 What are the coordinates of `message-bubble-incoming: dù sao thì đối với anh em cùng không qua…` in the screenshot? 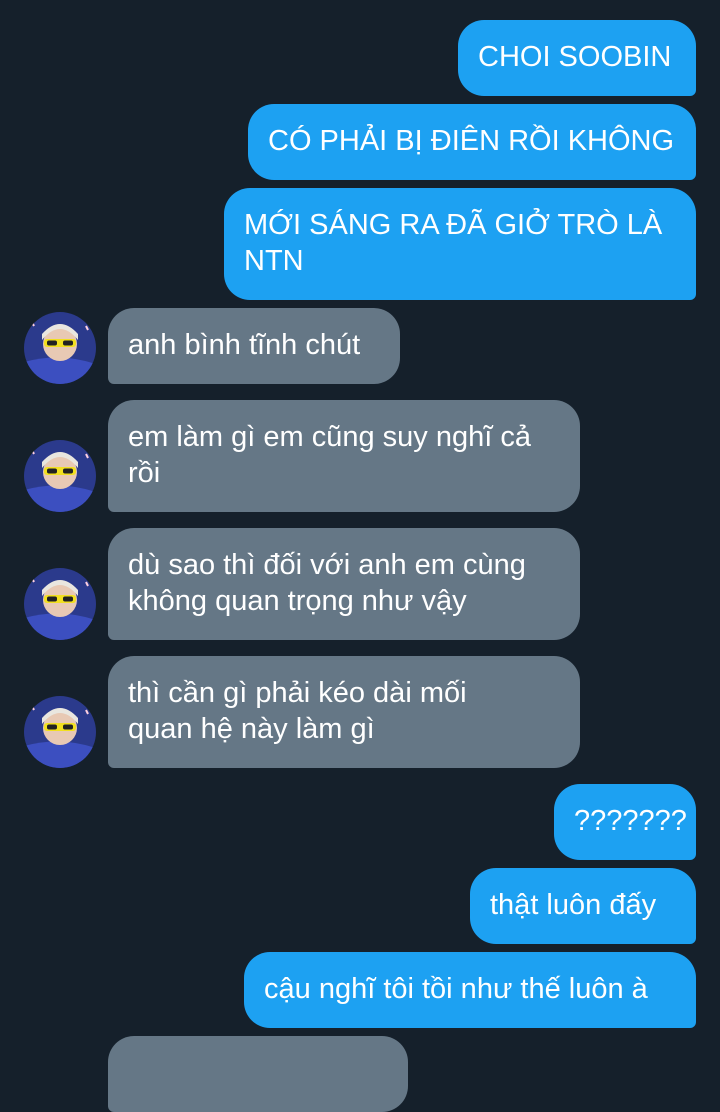 It's located at (344, 584).